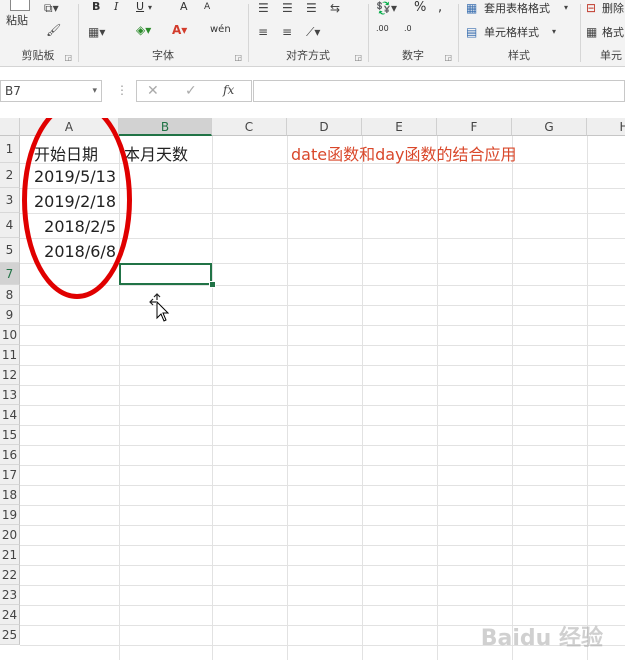 The height and width of the screenshot is (660, 625). What do you see at coordinates (324, 127) in the screenshot?
I see `column-header-d: D` at bounding box center [324, 127].